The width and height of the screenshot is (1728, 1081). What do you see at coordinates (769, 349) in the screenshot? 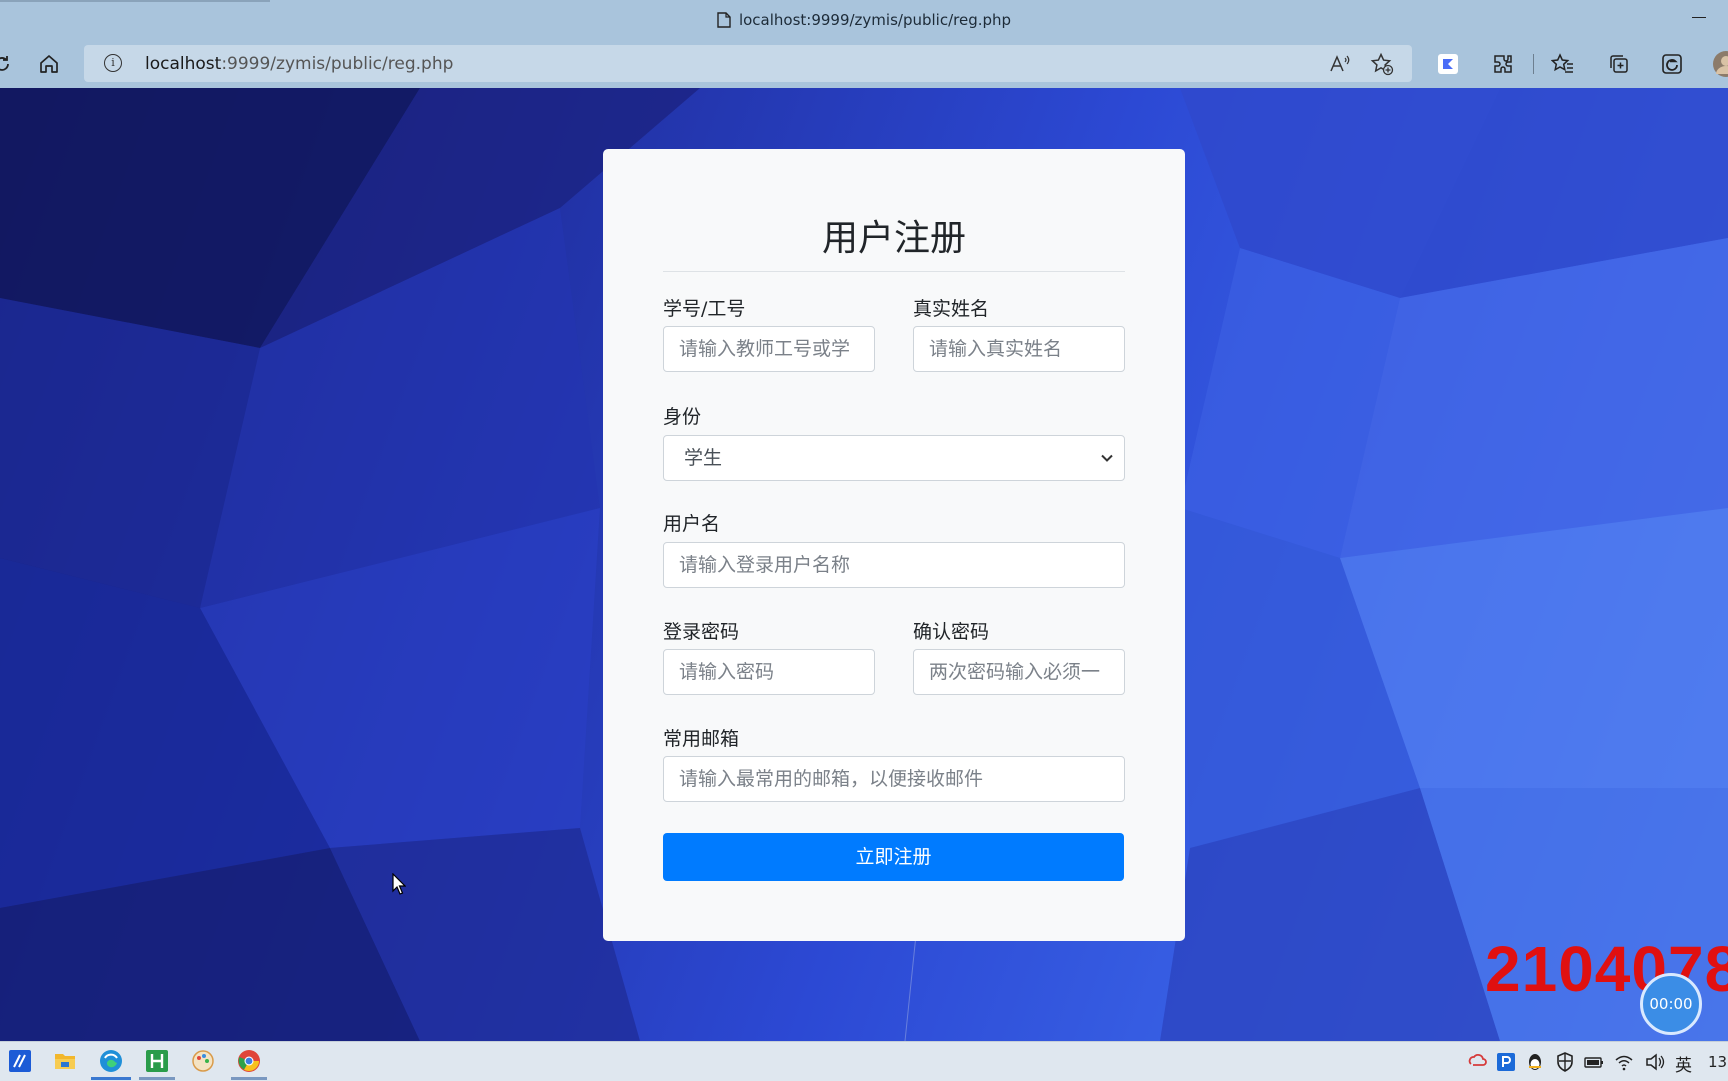
I see `student-id-input` at bounding box center [769, 349].